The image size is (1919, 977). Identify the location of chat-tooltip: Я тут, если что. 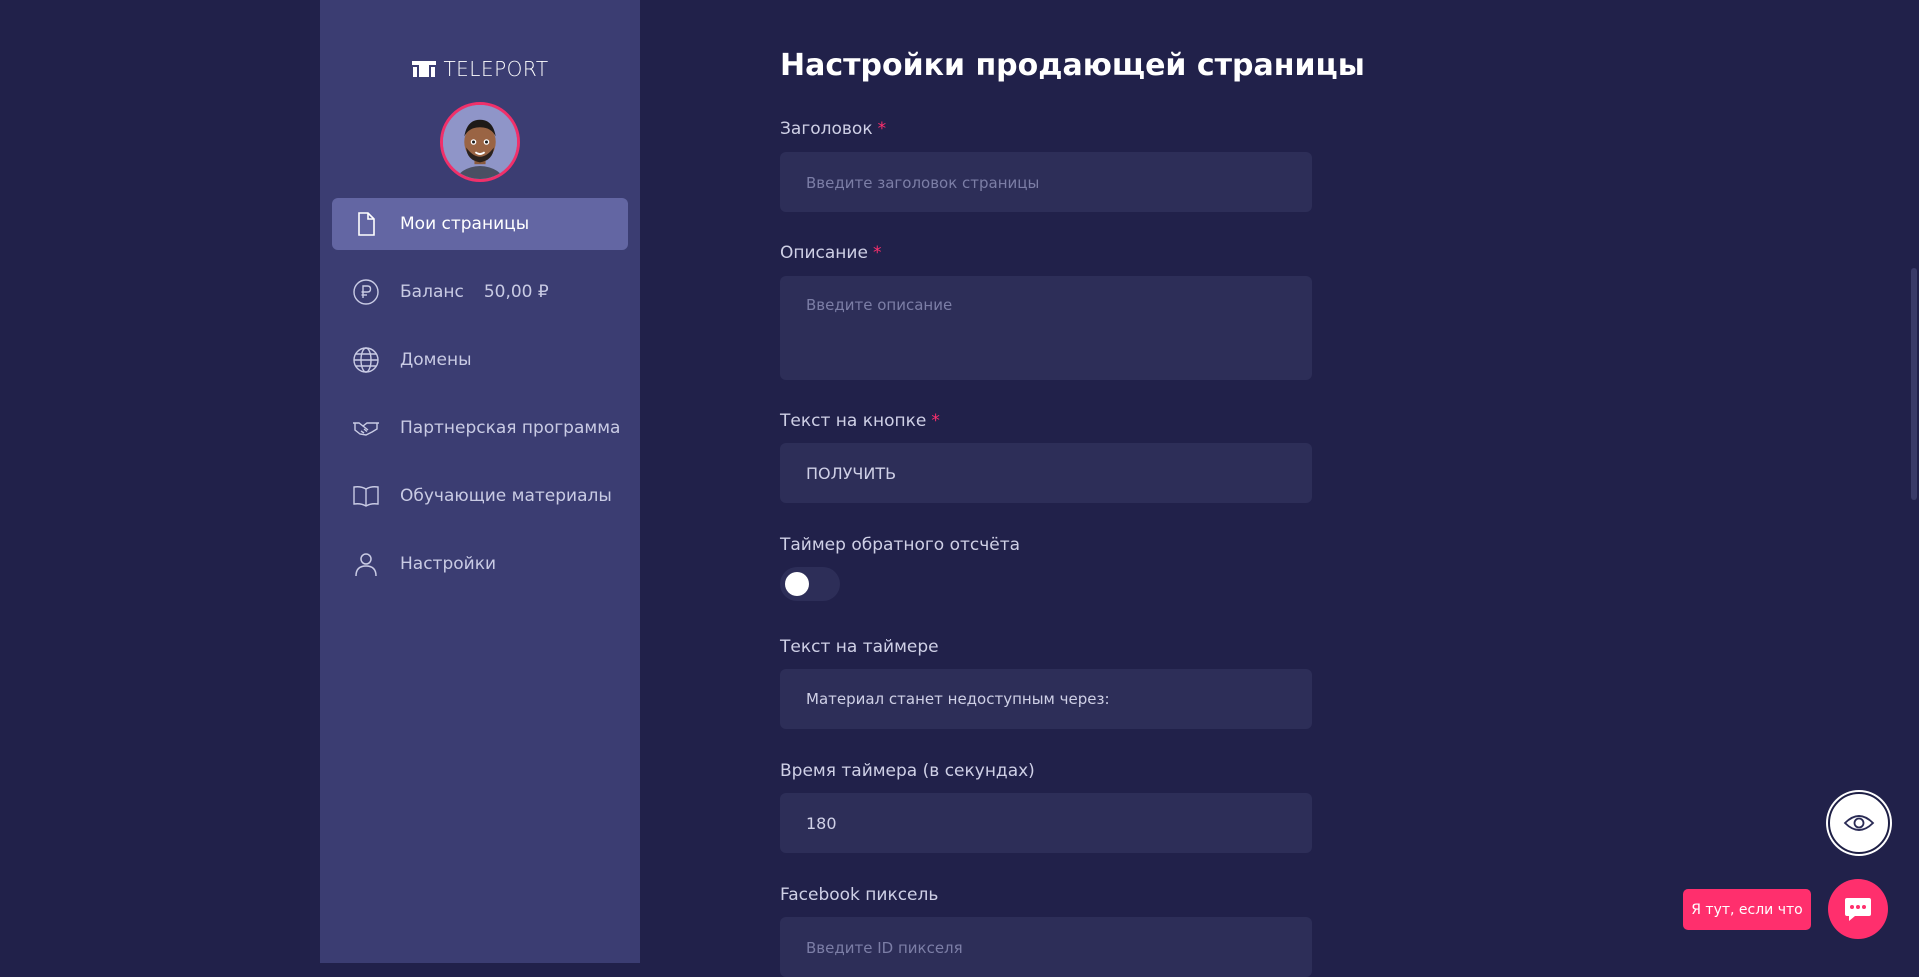
(1747, 909).